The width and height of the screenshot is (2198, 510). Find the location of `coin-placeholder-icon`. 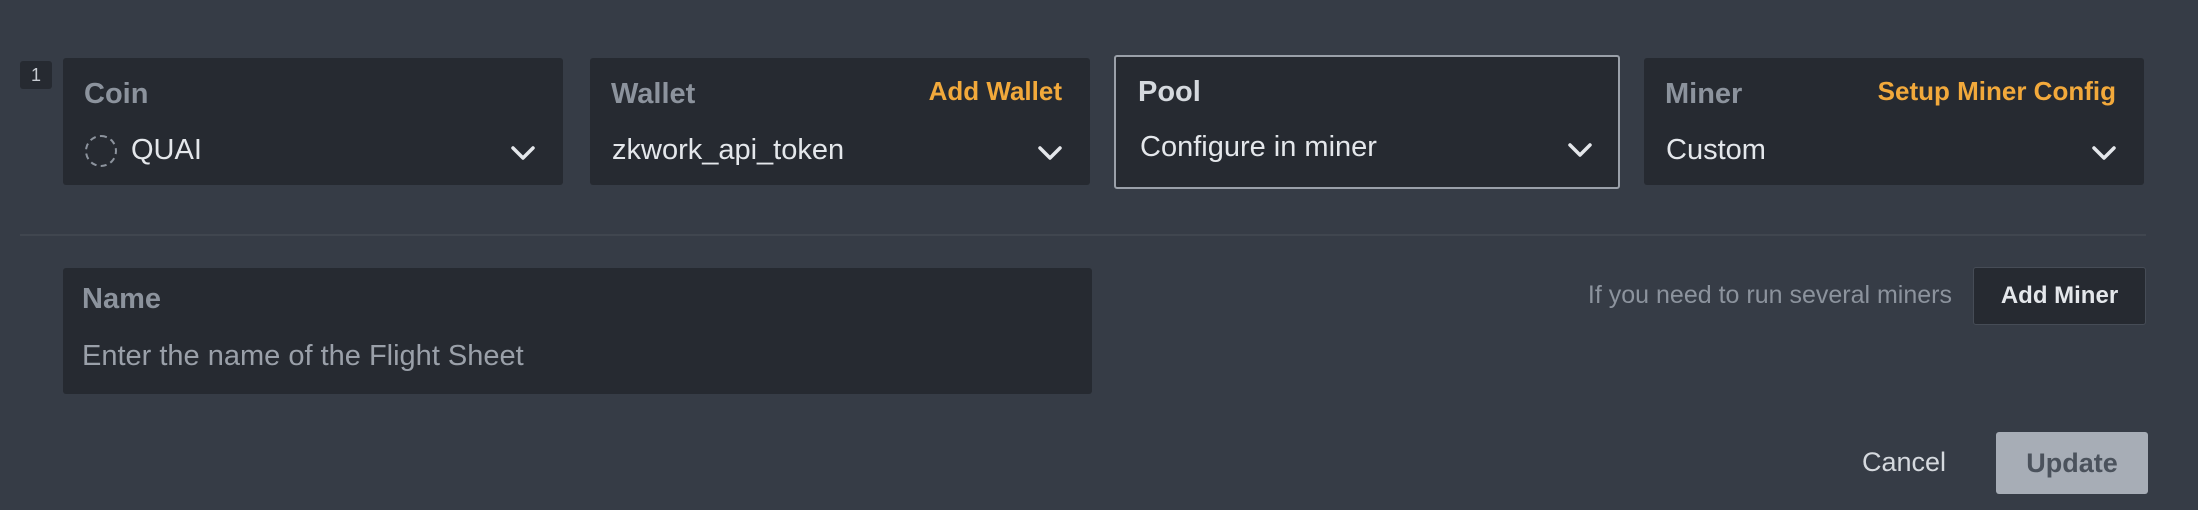

coin-placeholder-icon is located at coordinates (101, 150).